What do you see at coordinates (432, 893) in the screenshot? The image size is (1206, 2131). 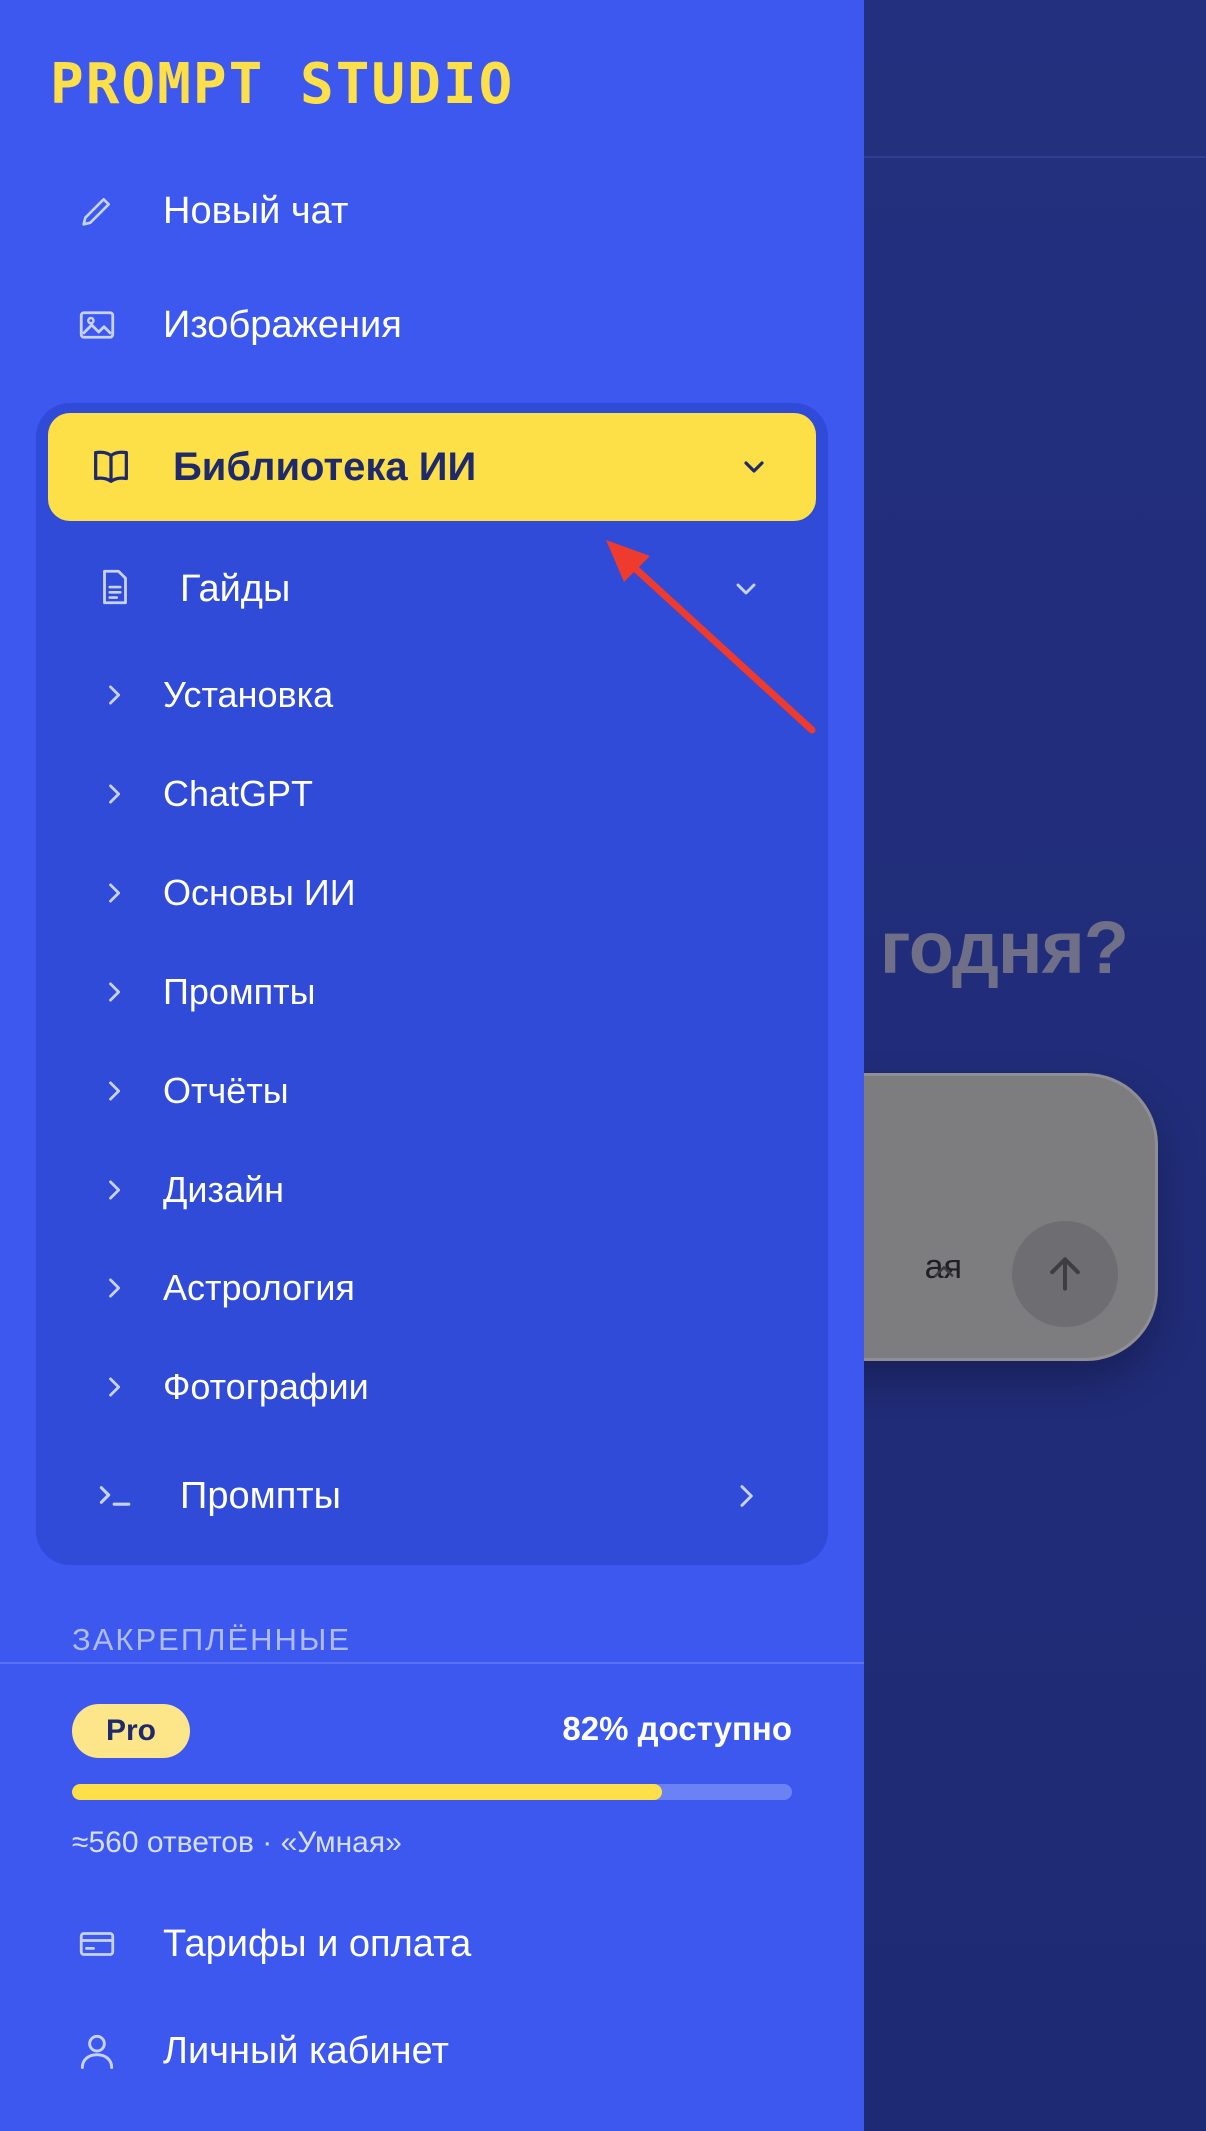 I see `guide-item: Основы ИИ` at bounding box center [432, 893].